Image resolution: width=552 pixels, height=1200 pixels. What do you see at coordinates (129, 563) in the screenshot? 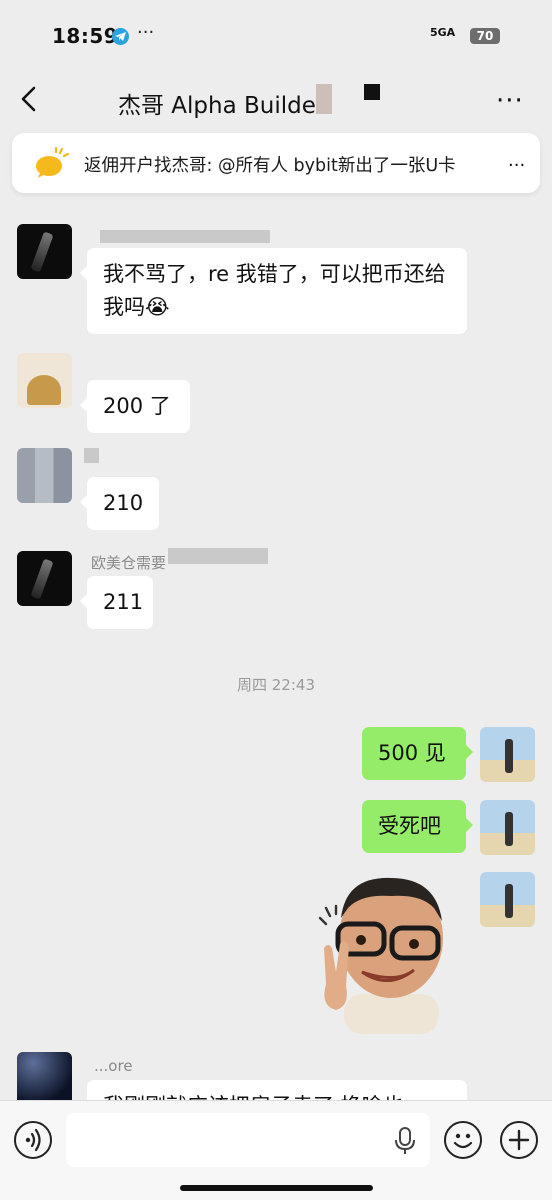
I see `sender-name: 欧美仓需要` at bounding box center [129, 563].